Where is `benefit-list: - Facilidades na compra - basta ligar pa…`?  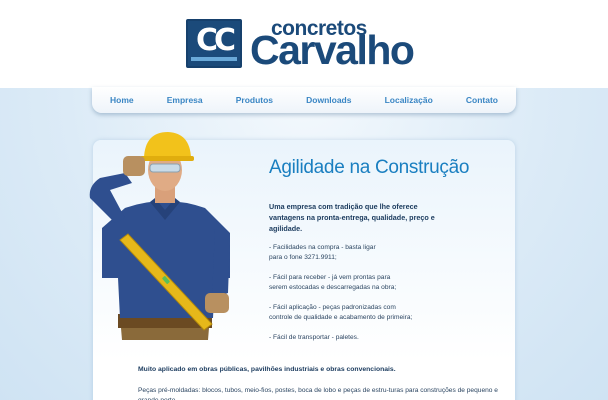 benefit-list: - Facilidades na compra - basta ligar pa… is located at coordinates (374, 298).